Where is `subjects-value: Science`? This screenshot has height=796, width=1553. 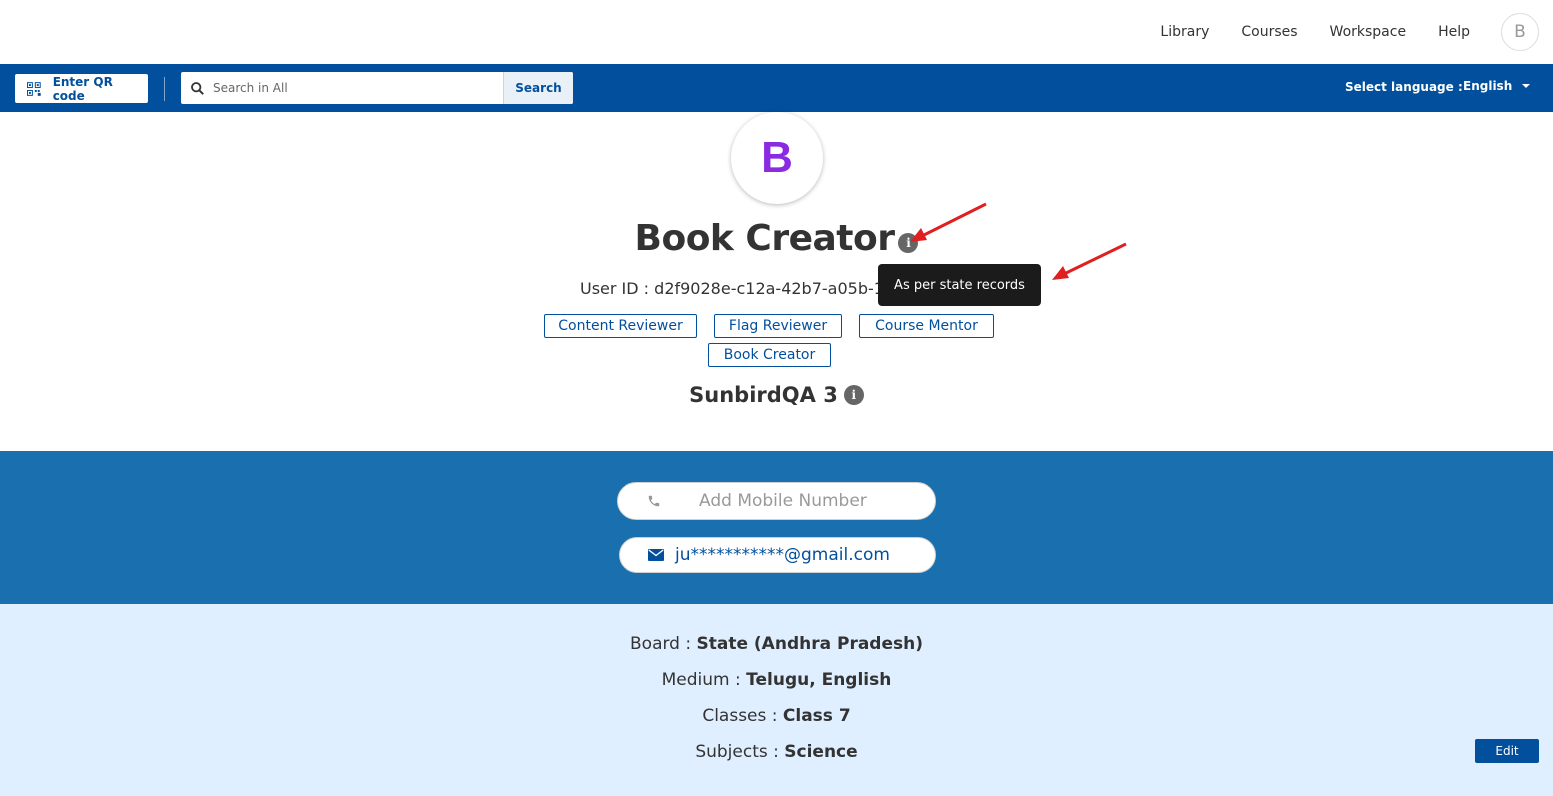
subjects-value: Science is located at coordinates (821, 752).